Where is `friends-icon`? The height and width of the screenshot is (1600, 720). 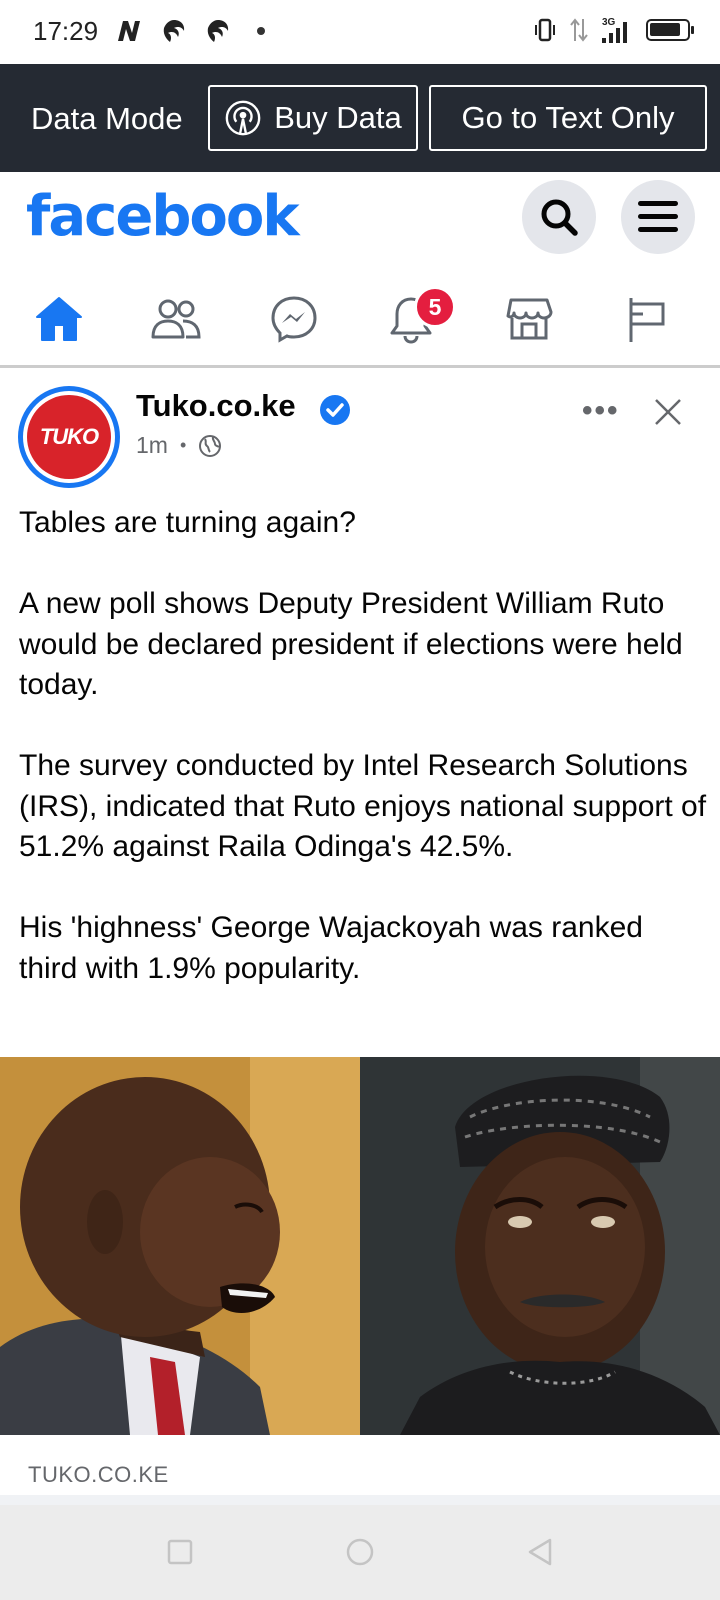 friends-icon is located at coordinates (176, 319).